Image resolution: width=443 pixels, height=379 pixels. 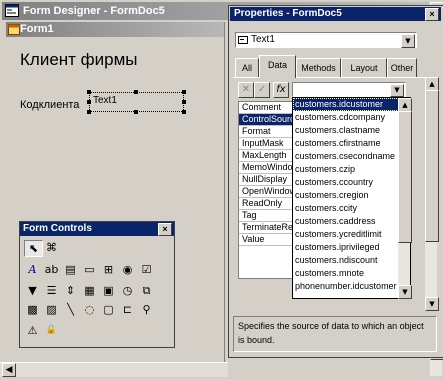 What do you see at coordinates (432, 14) in the screenshot?
I see `properties-close-button: ×` at bounding box center [432, 14].